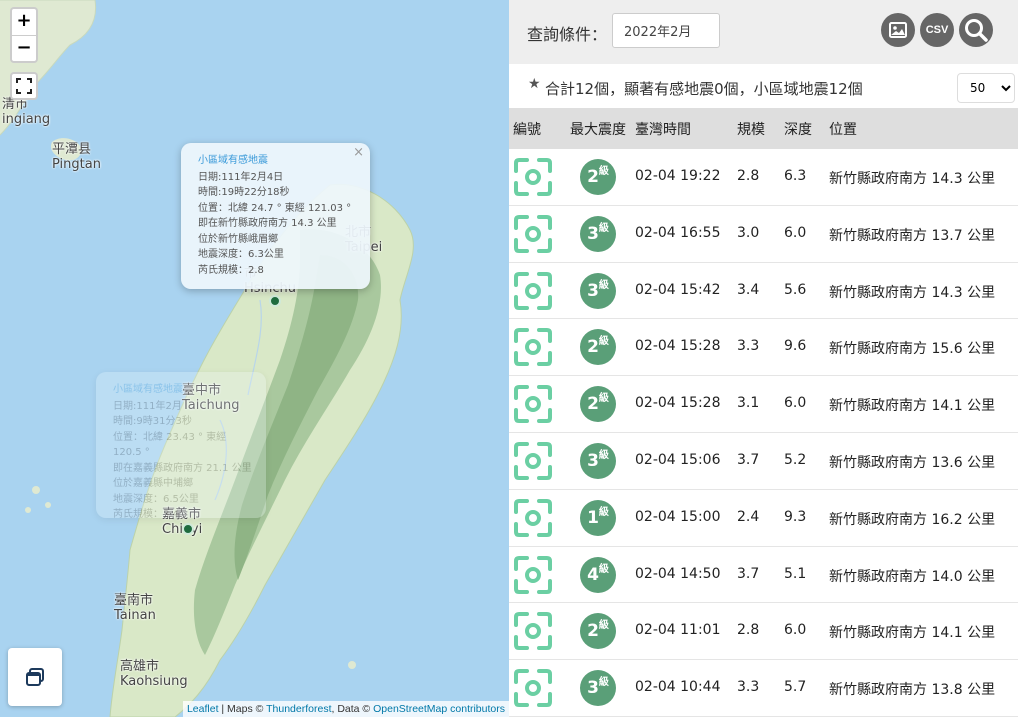  I want to click on zoom-control: + −, so click(24, 35).